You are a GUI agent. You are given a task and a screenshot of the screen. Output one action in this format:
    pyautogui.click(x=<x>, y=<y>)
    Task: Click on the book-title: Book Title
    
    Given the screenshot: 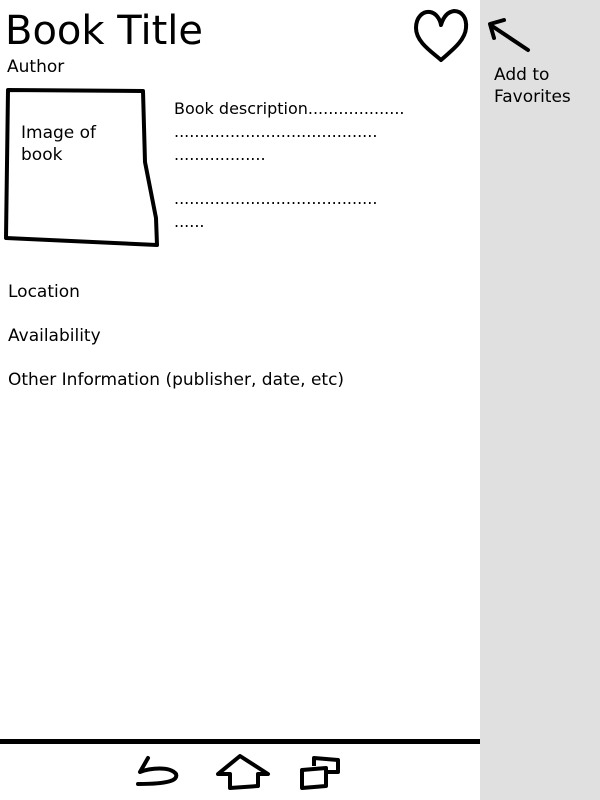 What is the action you would take?
    pyautogui.click(x=104, y=31)
    